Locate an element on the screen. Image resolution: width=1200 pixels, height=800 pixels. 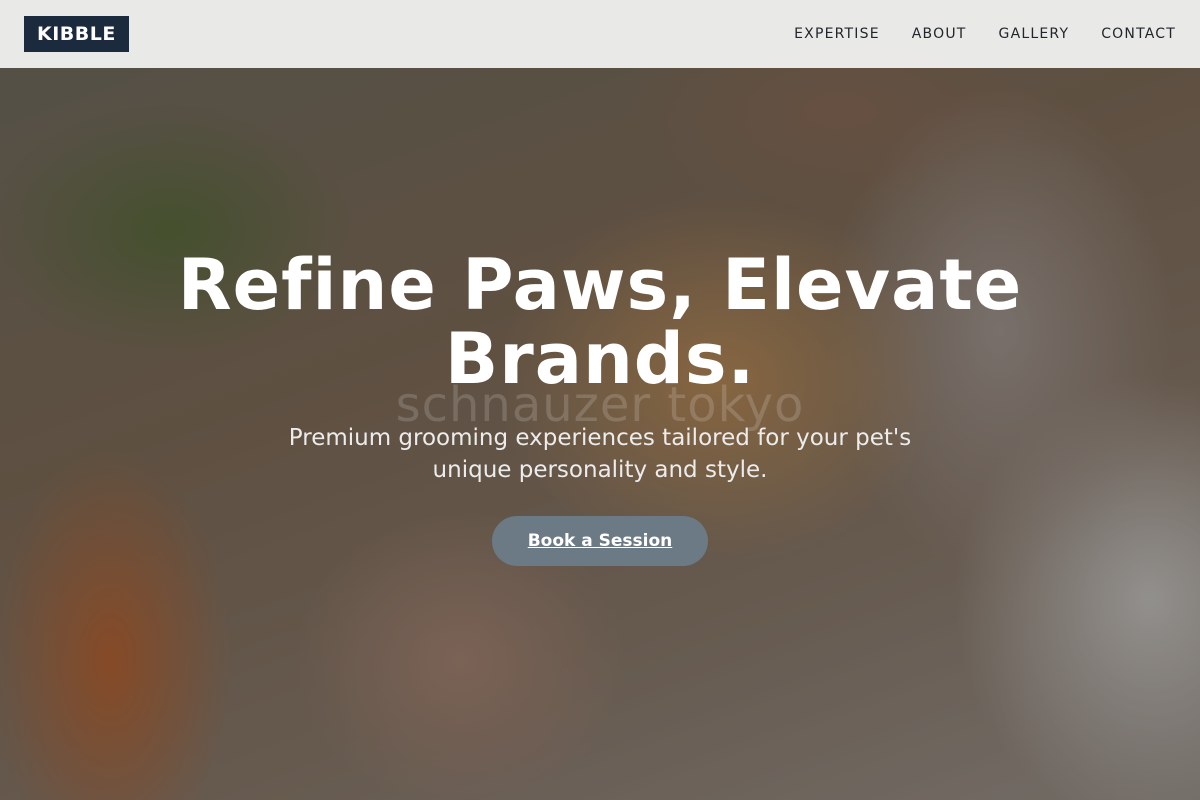
book-session-button: Book a Session is located at coordinates (600, 541).